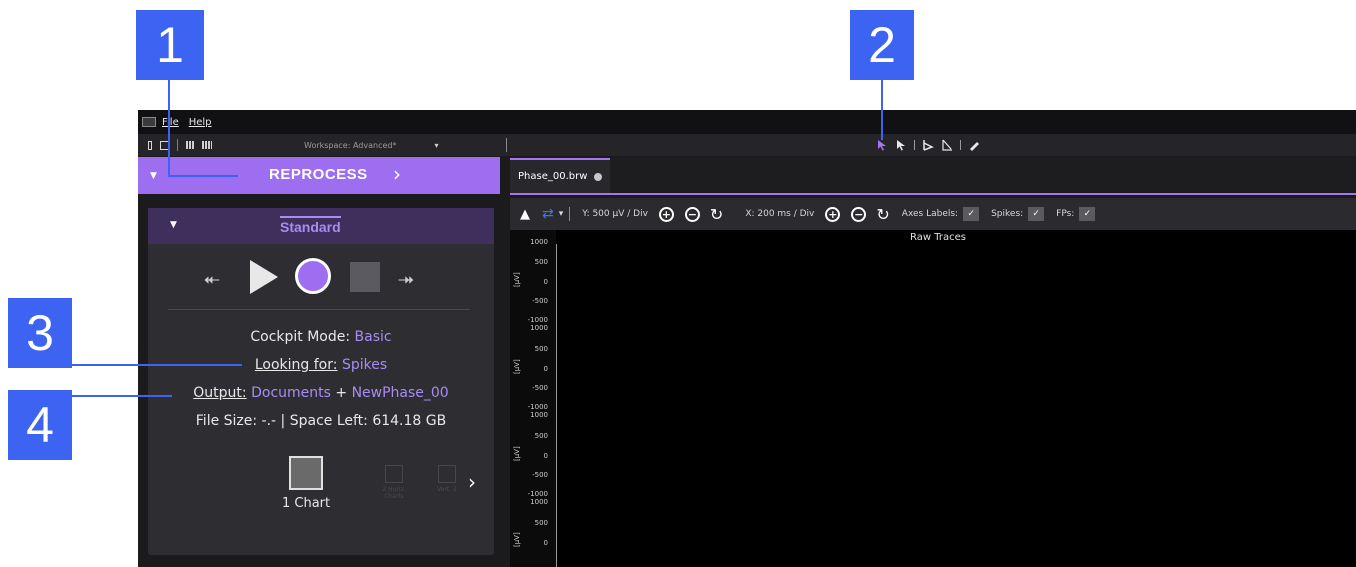 This screenshot has height=567, width=1356. What do you see at coordinates (170, 45) in the screenshot?
I see `callout-badge-1: 1` at bounding box center [170, 45].